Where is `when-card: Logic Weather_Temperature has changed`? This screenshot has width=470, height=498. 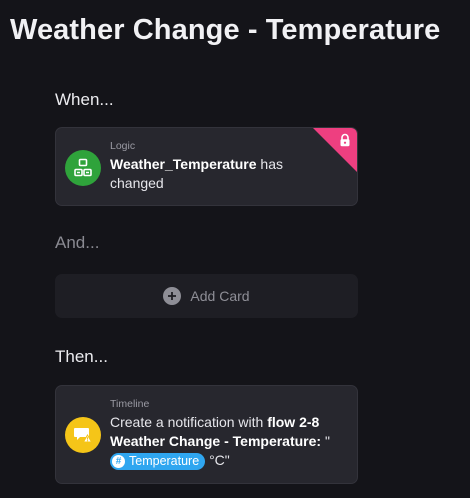
when-card: Logic Weather_Temperature has changed is located at coordinates (206, 166).